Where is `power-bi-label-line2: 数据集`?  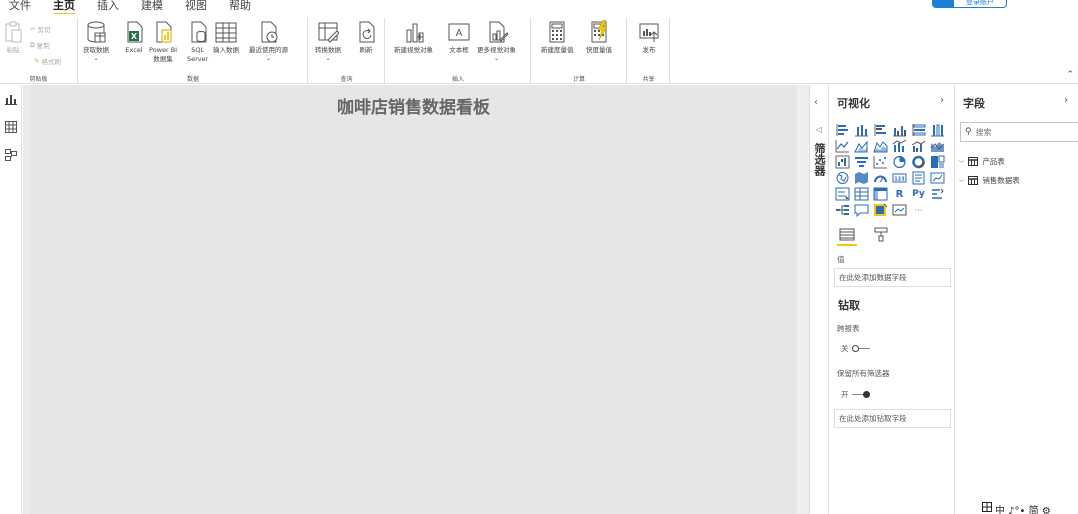 power-bi-label-line2: 数据集 is located at coordinates (163, 59).